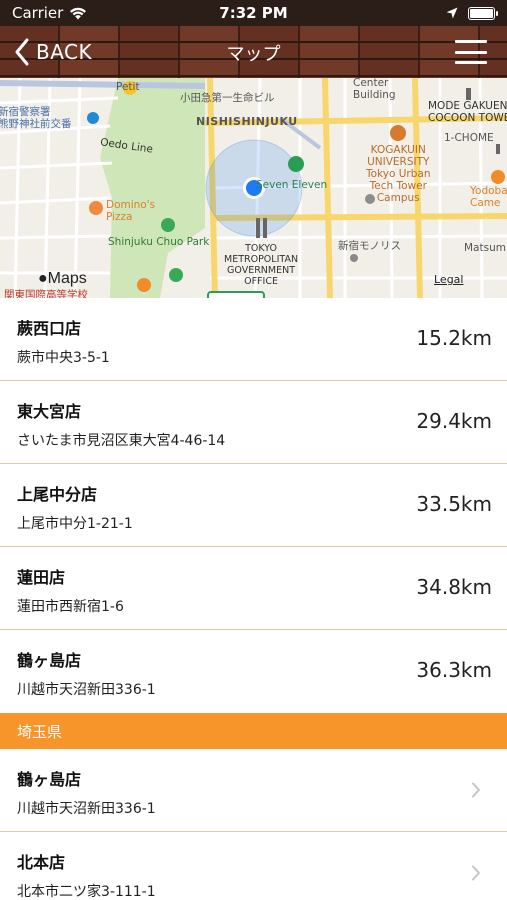 The width and height of the screenshot is (507, 900). Describe the element at coordinates (41, 862) in the screenshot. I see `store-name: 北本店` at that location.